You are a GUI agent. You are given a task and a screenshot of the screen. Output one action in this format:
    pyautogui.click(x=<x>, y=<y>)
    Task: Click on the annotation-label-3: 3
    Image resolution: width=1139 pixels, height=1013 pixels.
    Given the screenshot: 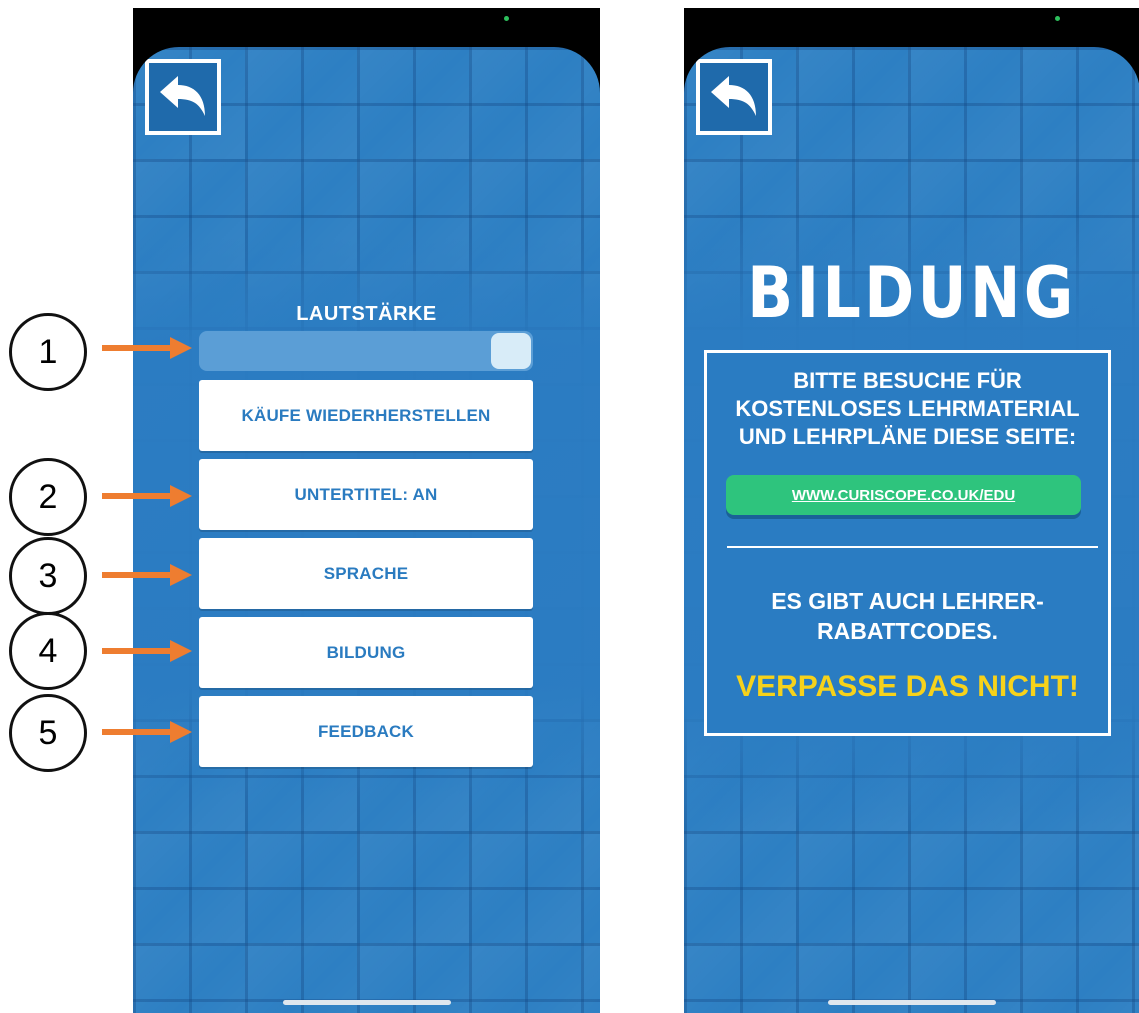 What is the action you would take?
    pyautogui.click(x=48, y=575)
    